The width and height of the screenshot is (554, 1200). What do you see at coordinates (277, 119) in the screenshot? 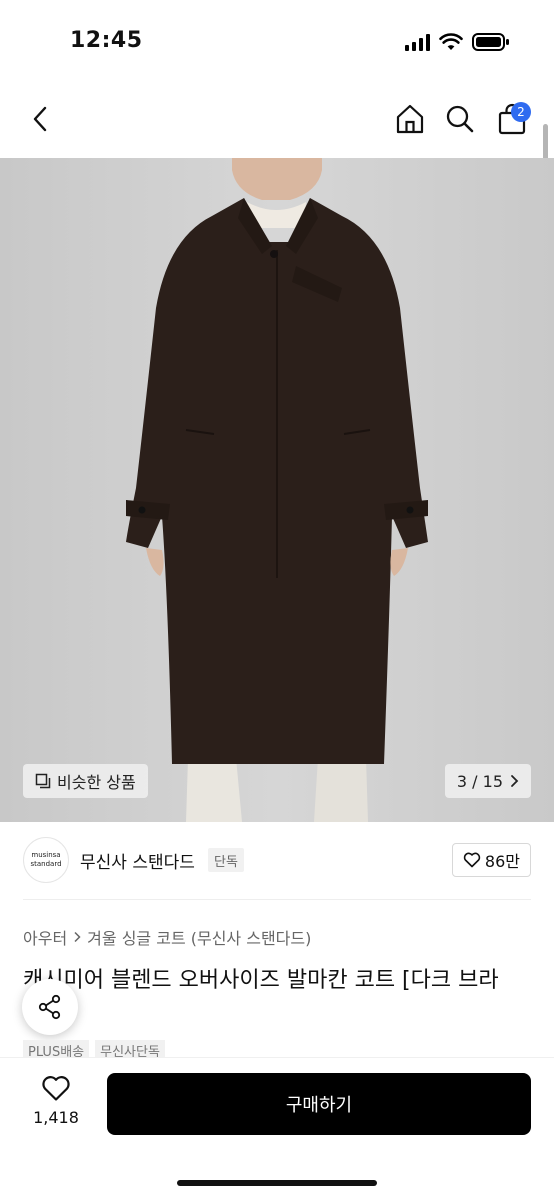
I see `top-nav-bar: 2` at bounding box center [277, 119].